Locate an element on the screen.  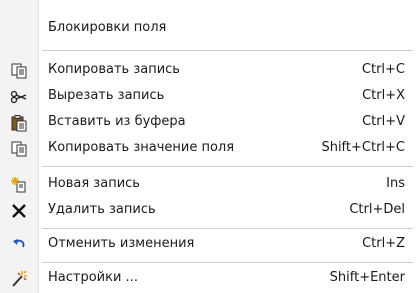
paste-icon is located at coordinates (19, 123).